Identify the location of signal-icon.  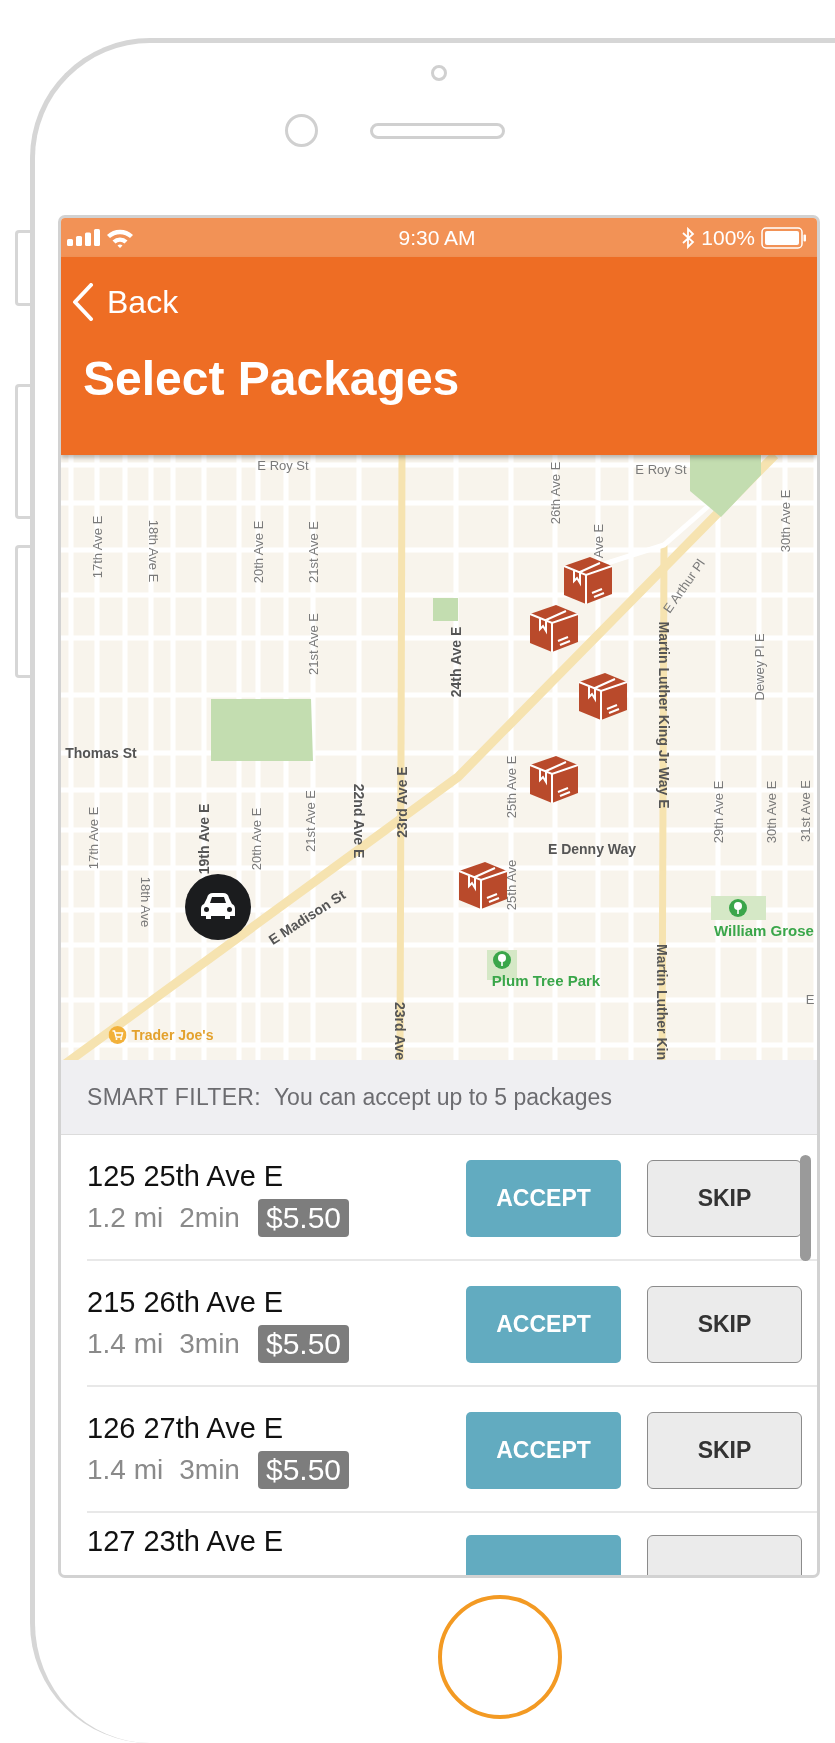
(83, 237).